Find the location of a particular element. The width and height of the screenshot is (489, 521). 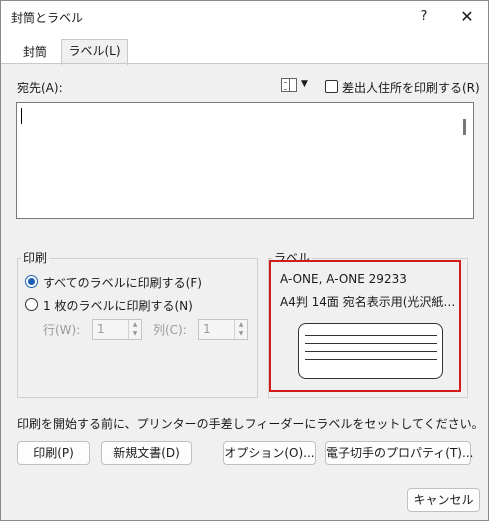

row-label: 行(W): is located at coordinates (62, 330).